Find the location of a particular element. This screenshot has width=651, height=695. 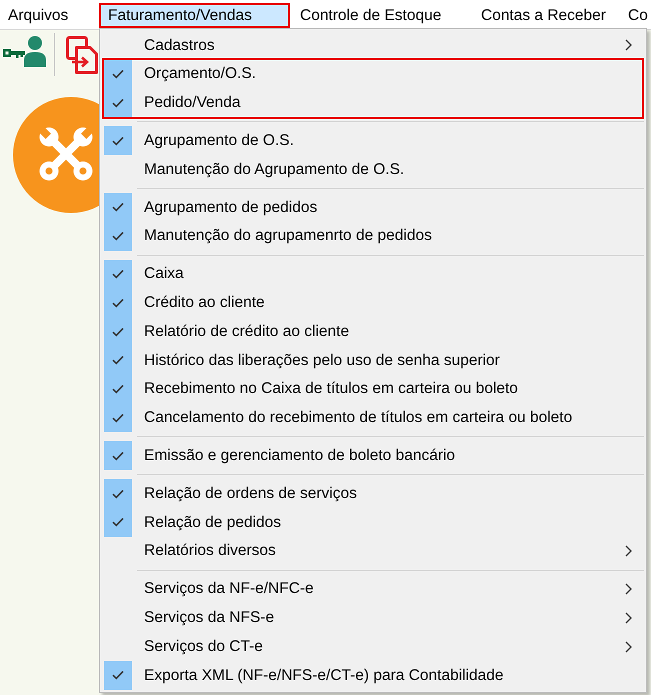

menu-item: Agrupamento de O.S. is located at coordinates (373, 141).